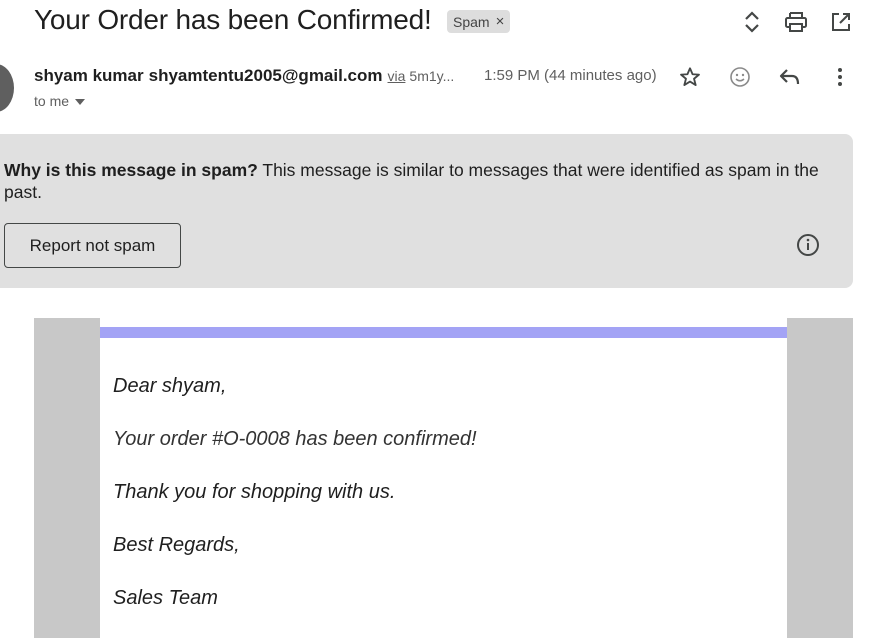 This screenshot has height=638, width=877. What do you see at coordinates (52, 101) in the screenshot?
I see `recipient-label: to me` at bounding box center [52, 101].